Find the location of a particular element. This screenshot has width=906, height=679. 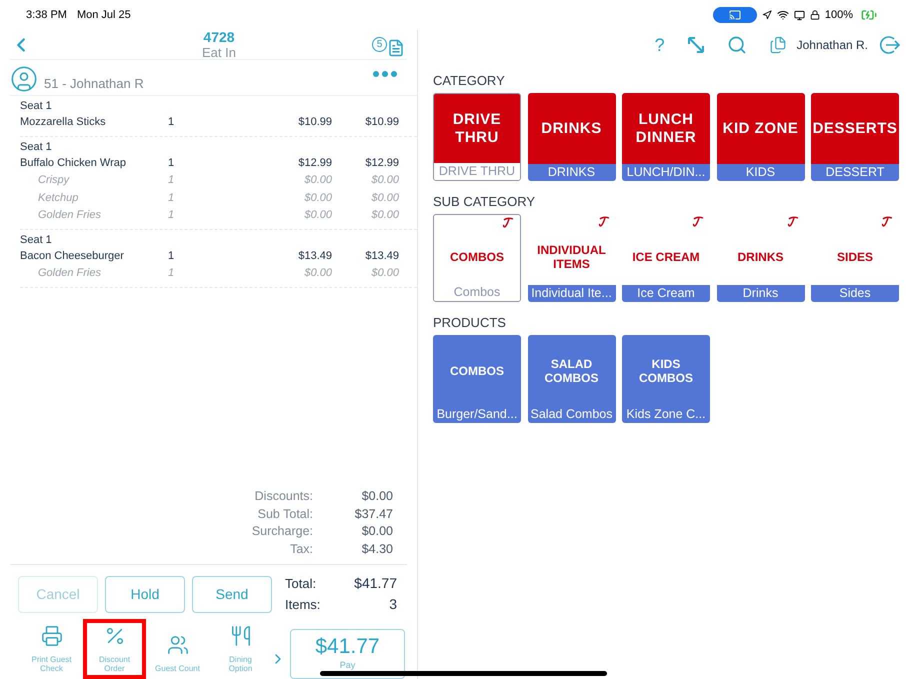

subcategory-tile: COMBOS Combos is located at coordinates (477, 258).